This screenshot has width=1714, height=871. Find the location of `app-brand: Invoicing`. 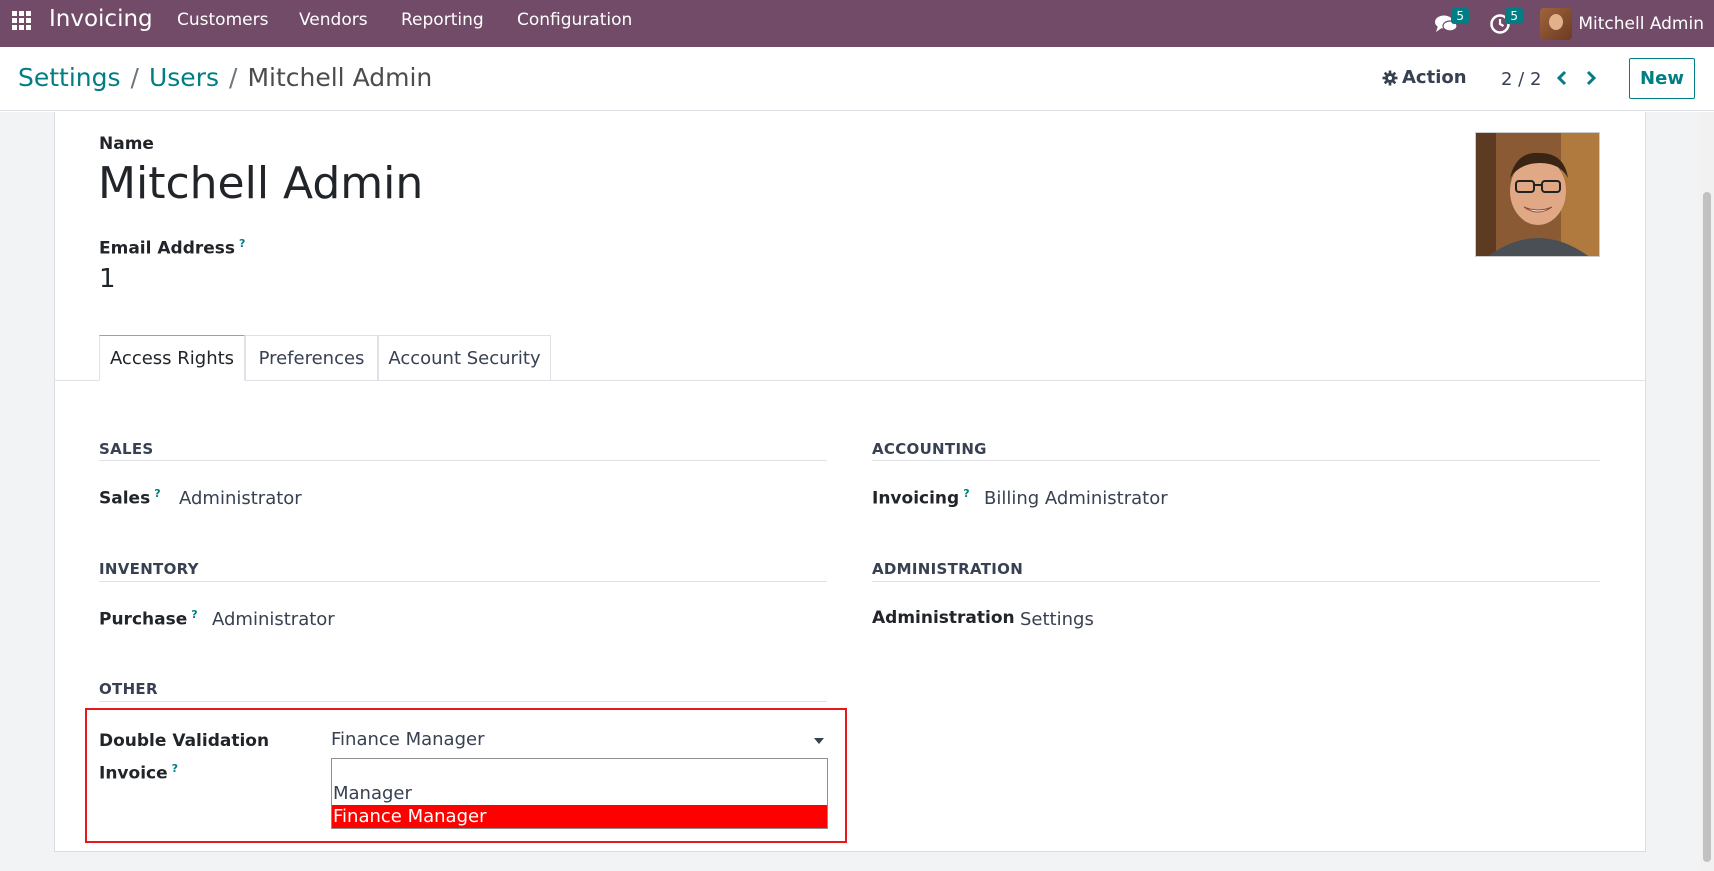

app-brand: Invoicing is located at coordinates (101, 19).